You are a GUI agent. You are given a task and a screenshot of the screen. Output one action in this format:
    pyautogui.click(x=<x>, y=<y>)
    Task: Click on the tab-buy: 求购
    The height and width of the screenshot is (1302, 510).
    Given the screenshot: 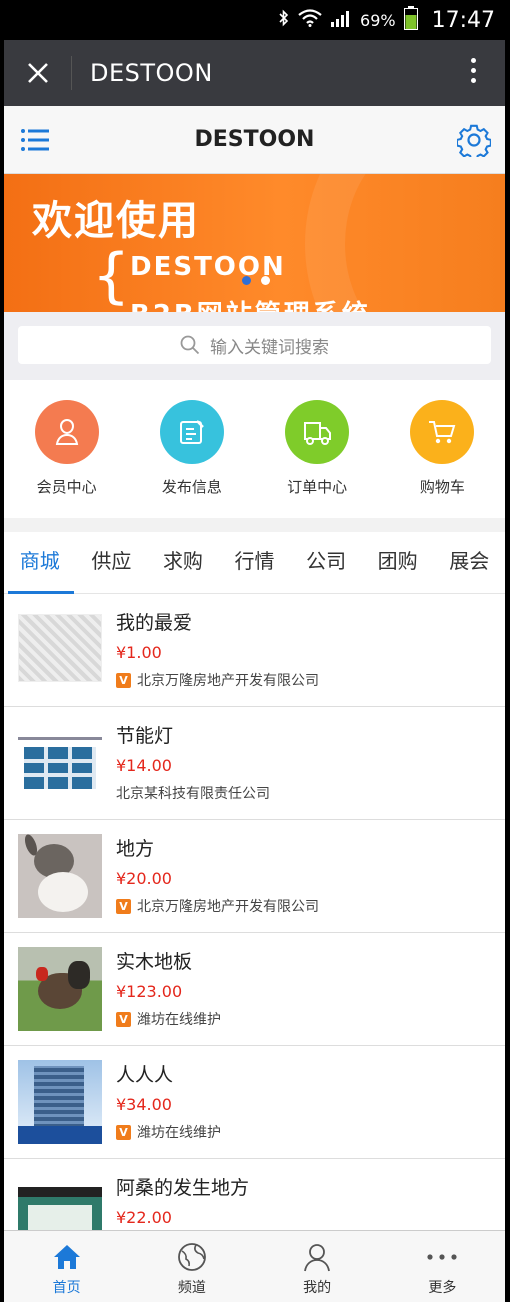 What is the action you would take?
    pyautogui.click(x=183, y=562)
    